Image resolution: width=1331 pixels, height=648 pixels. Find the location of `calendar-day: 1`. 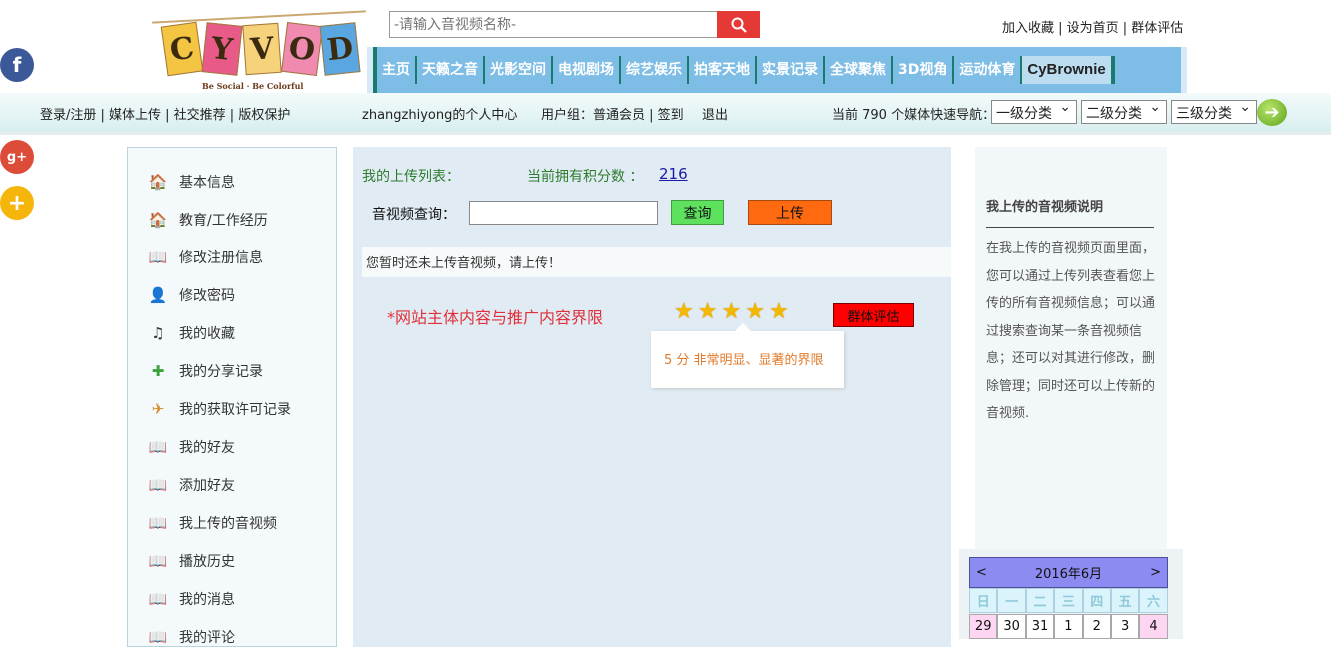

calendar-day: 1 is located at coordinates (1068, 626).